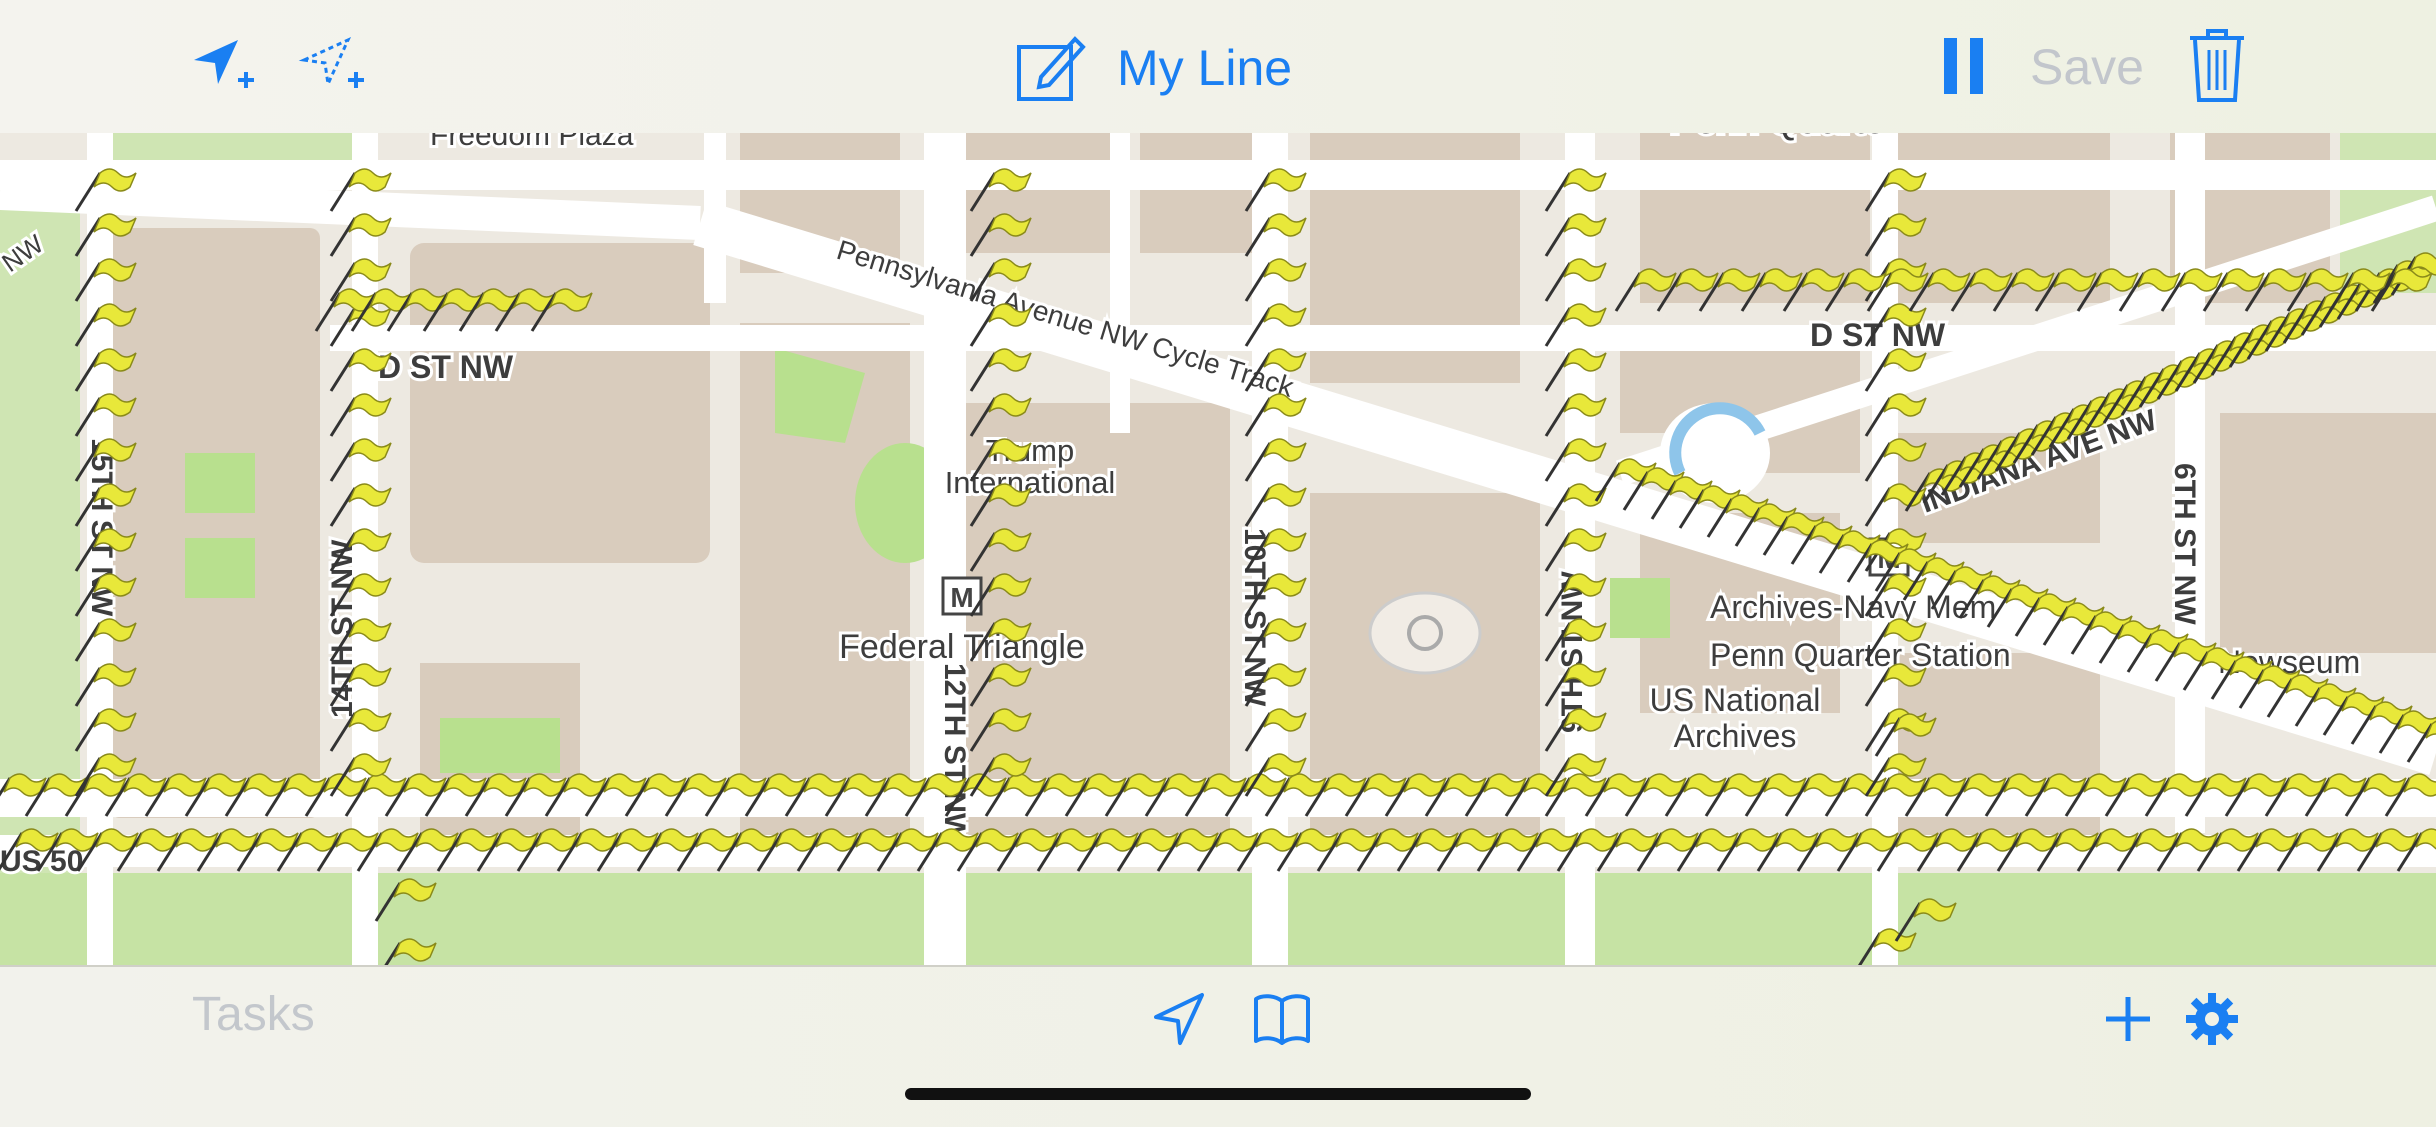 This screenshot has width=2436, height=1127. I want to click on settings-button, so click(2212, 1019).